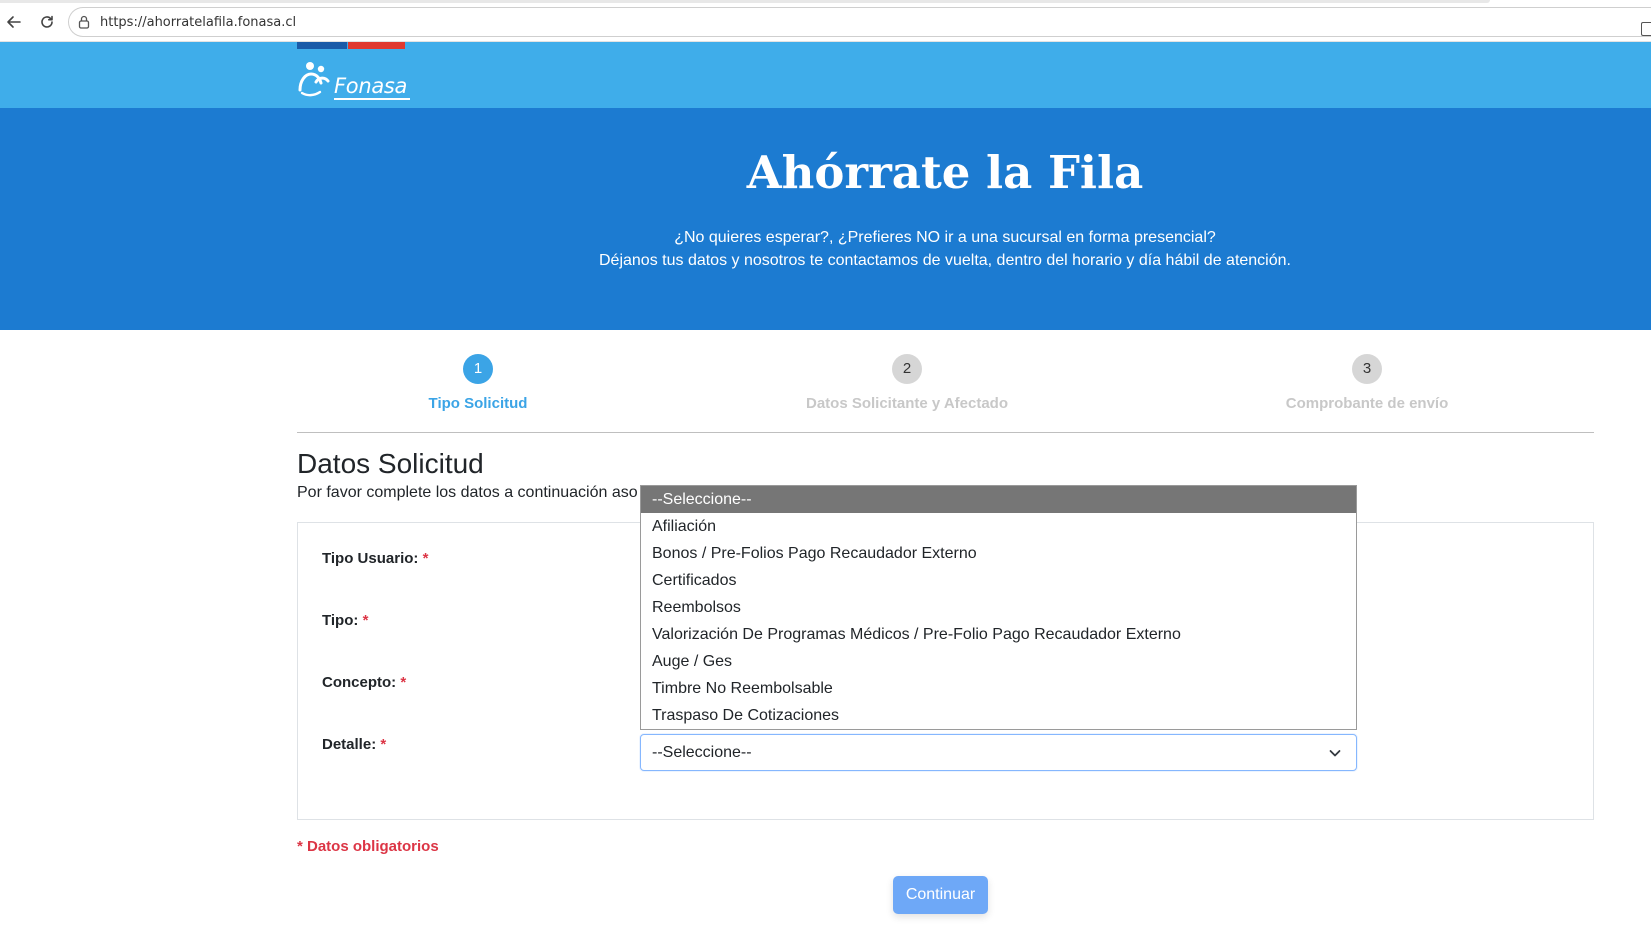 This screenshot has height=951, width=1651. What do you see at coordinates (478, 403) in the screenshot?
I see `step-1-label: Tipo Solicitud` at bounding box center [478, 403].